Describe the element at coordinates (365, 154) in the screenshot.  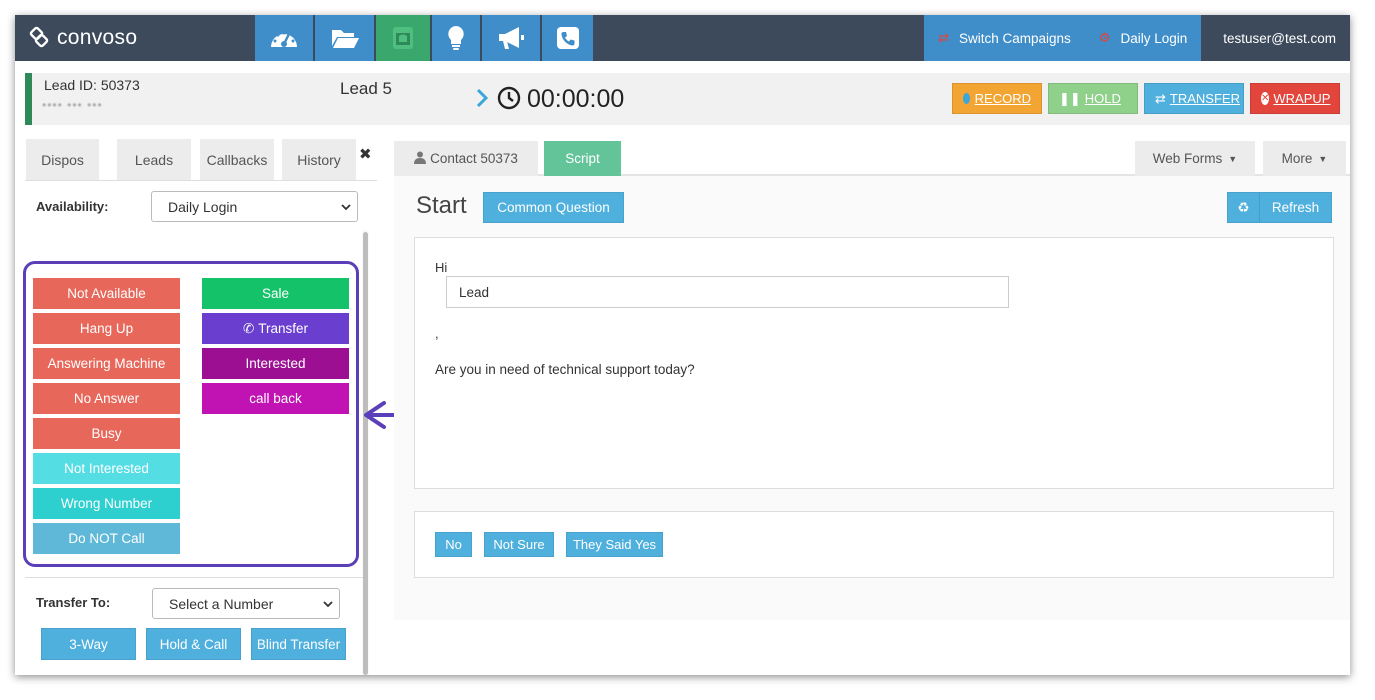
I see `close-icon: ✖` at that location.